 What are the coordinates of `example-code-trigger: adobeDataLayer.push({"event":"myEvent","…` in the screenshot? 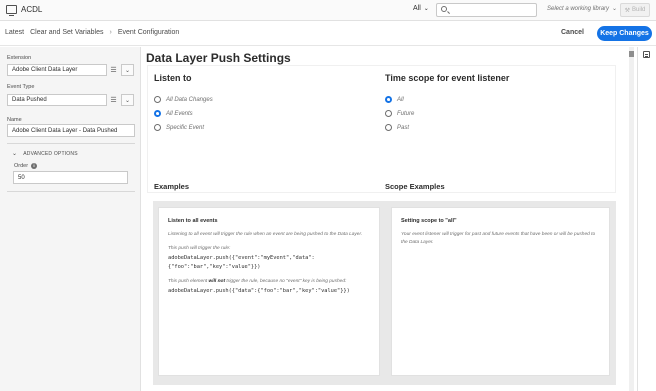 It's located at (269, 263).